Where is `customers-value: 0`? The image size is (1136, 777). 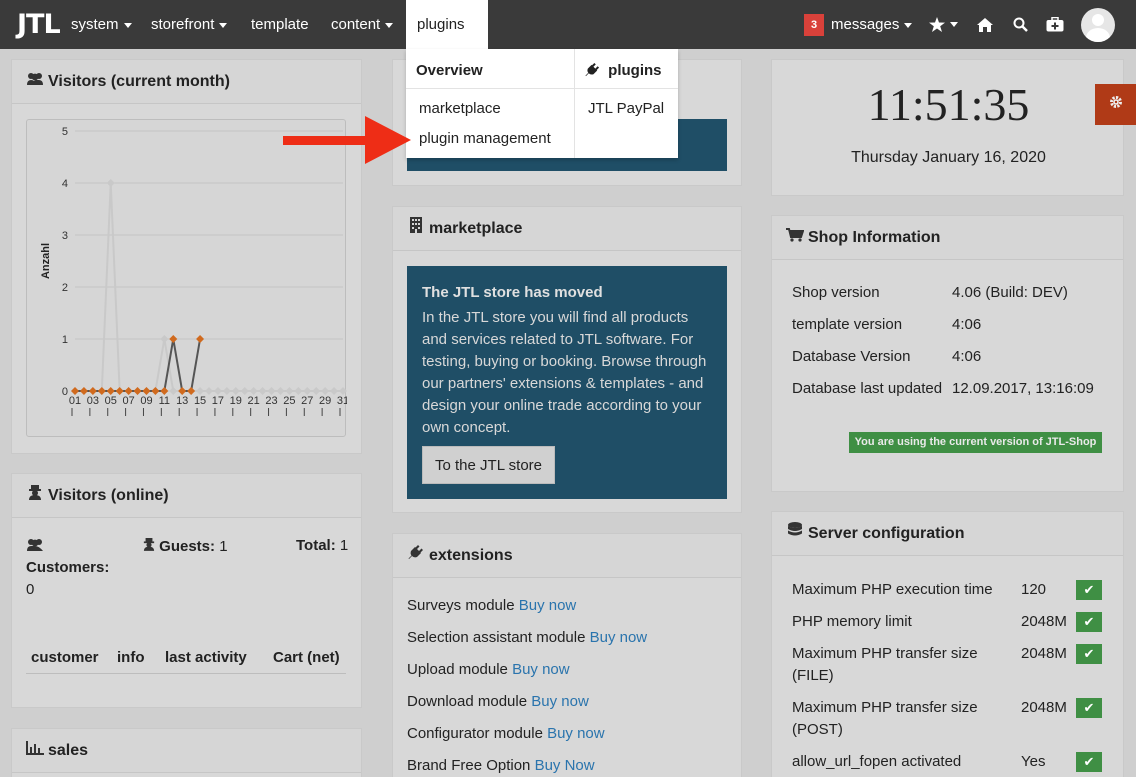
customers-value: 0 is located at coordinates (30, 589).